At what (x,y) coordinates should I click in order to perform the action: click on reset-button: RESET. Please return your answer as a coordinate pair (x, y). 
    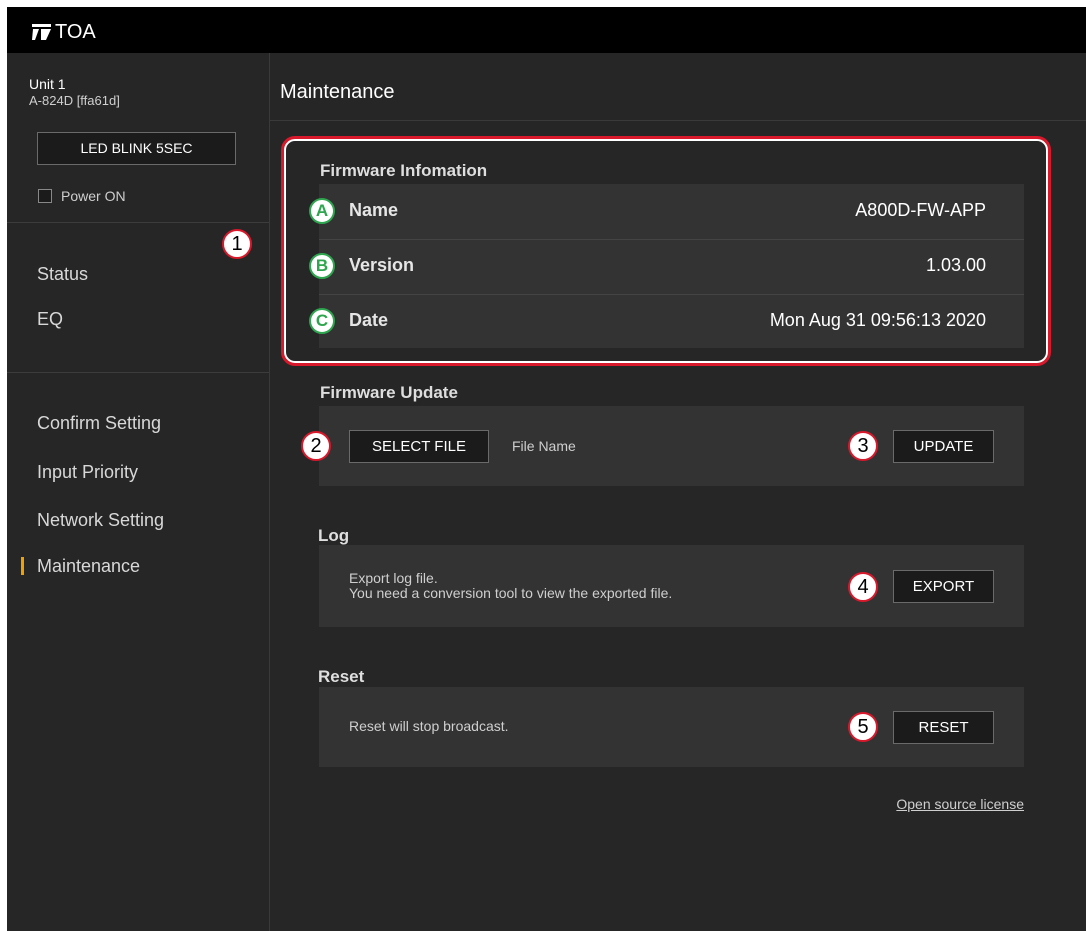
    Looking at the image, I should click on (943, 727).